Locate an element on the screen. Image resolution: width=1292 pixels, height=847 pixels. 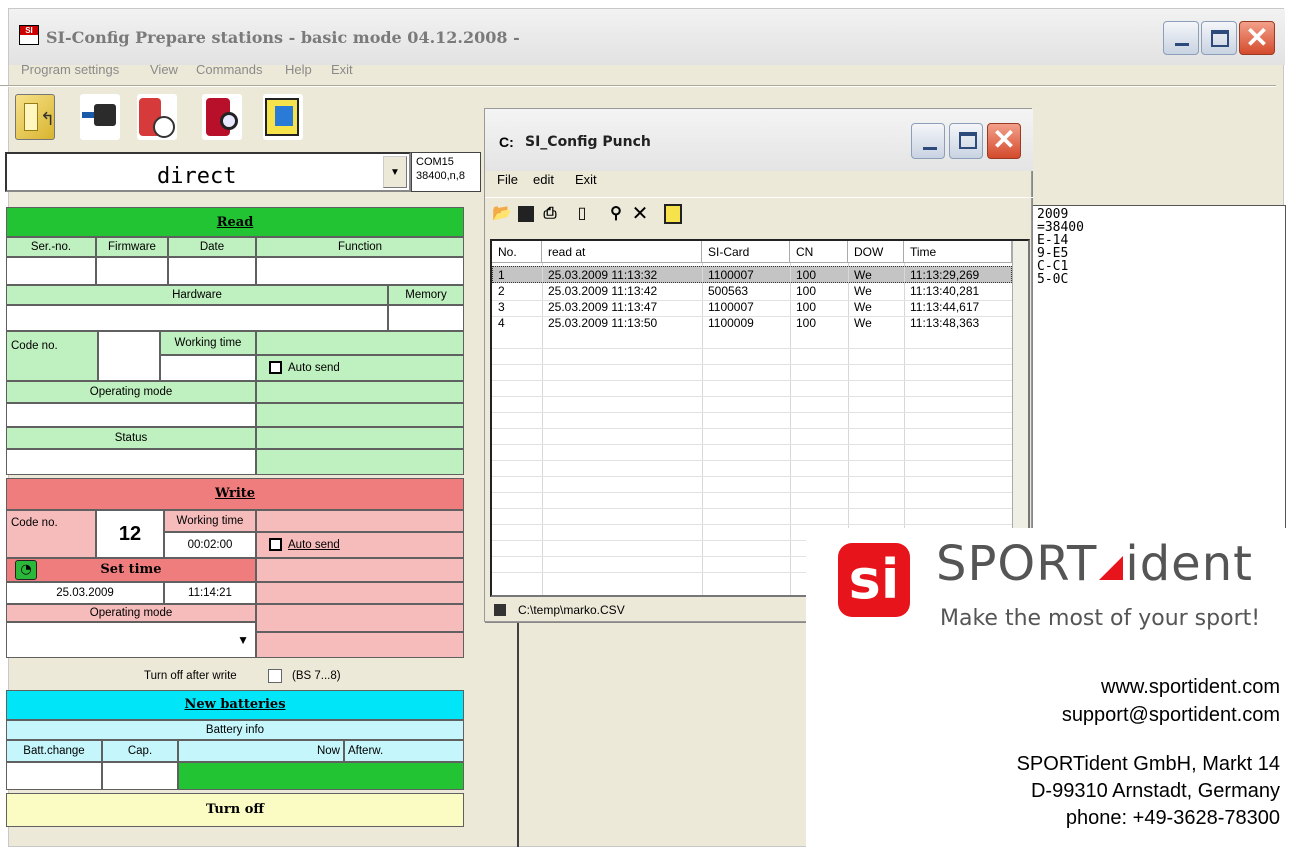
maximize-icon is located at coordinates (1220, 38).